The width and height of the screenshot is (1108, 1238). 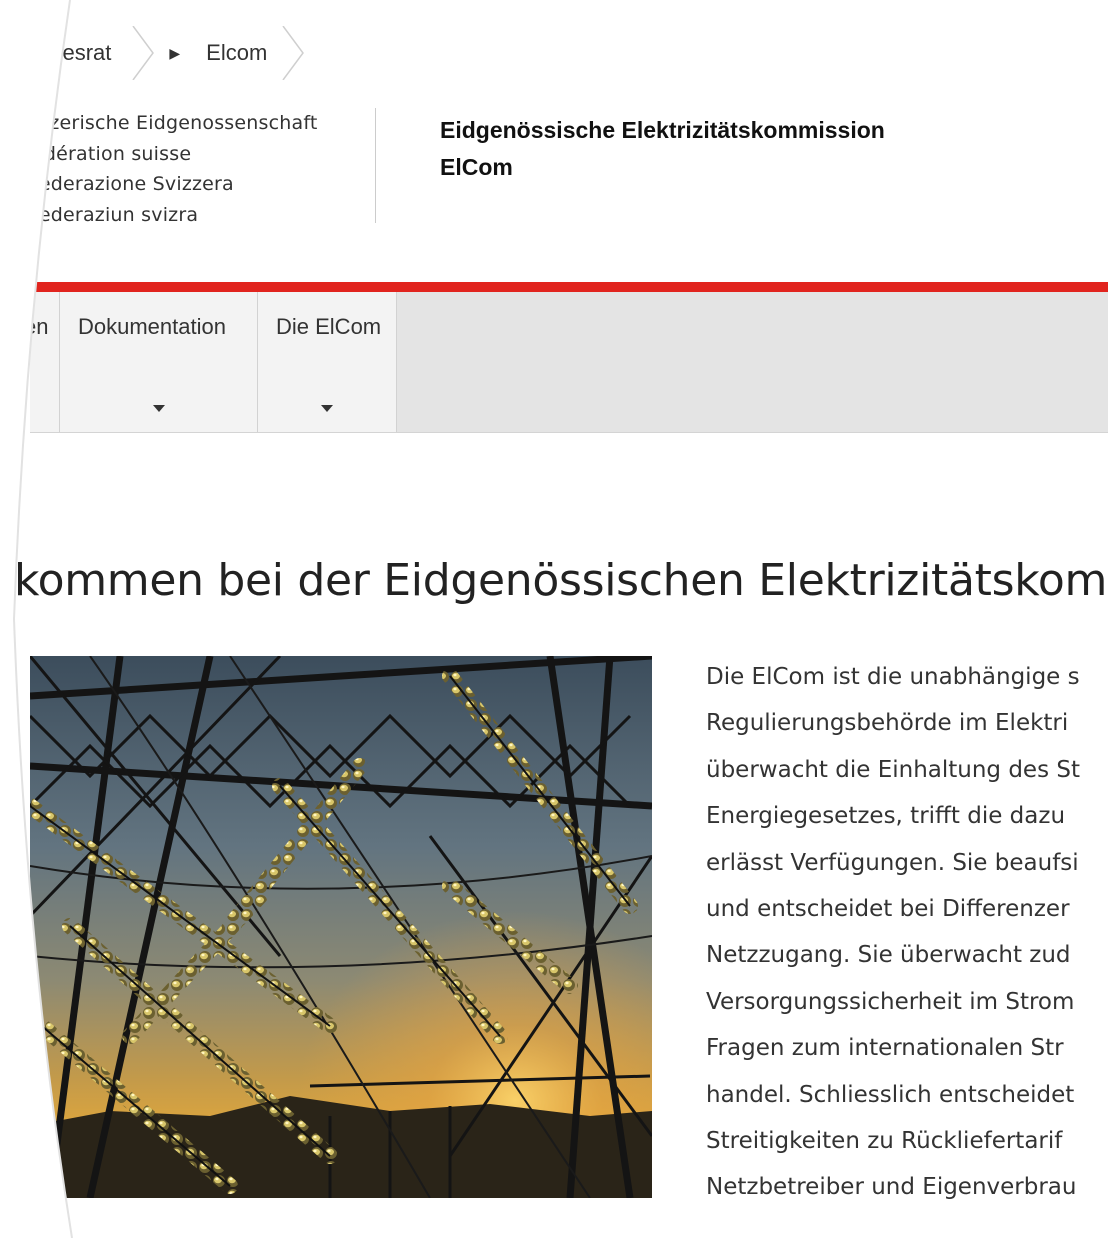 I want to click on breadcrumb-item-elcom: ▶ Elcom, so click(x=230, y=53).